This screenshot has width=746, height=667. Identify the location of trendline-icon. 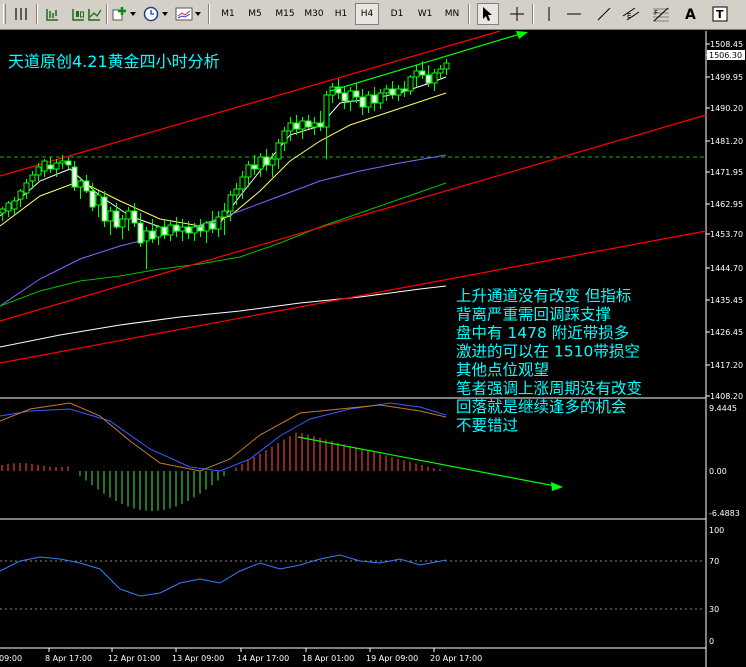
(604, 14).